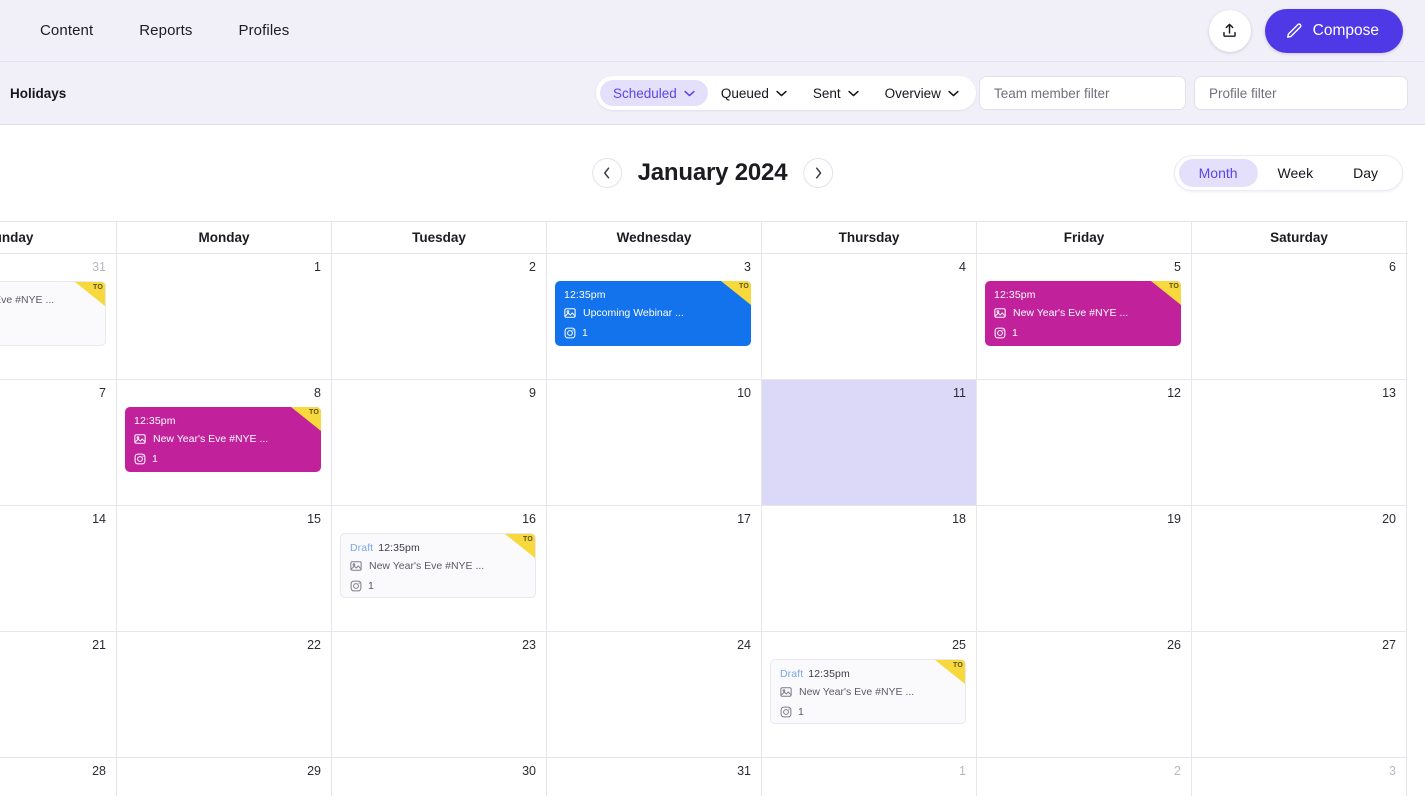 This screenshot has height=800, width=1425. Describe the element at coordinates (1174, 393) in the screenshot. I see `day-number: 12` at that location.